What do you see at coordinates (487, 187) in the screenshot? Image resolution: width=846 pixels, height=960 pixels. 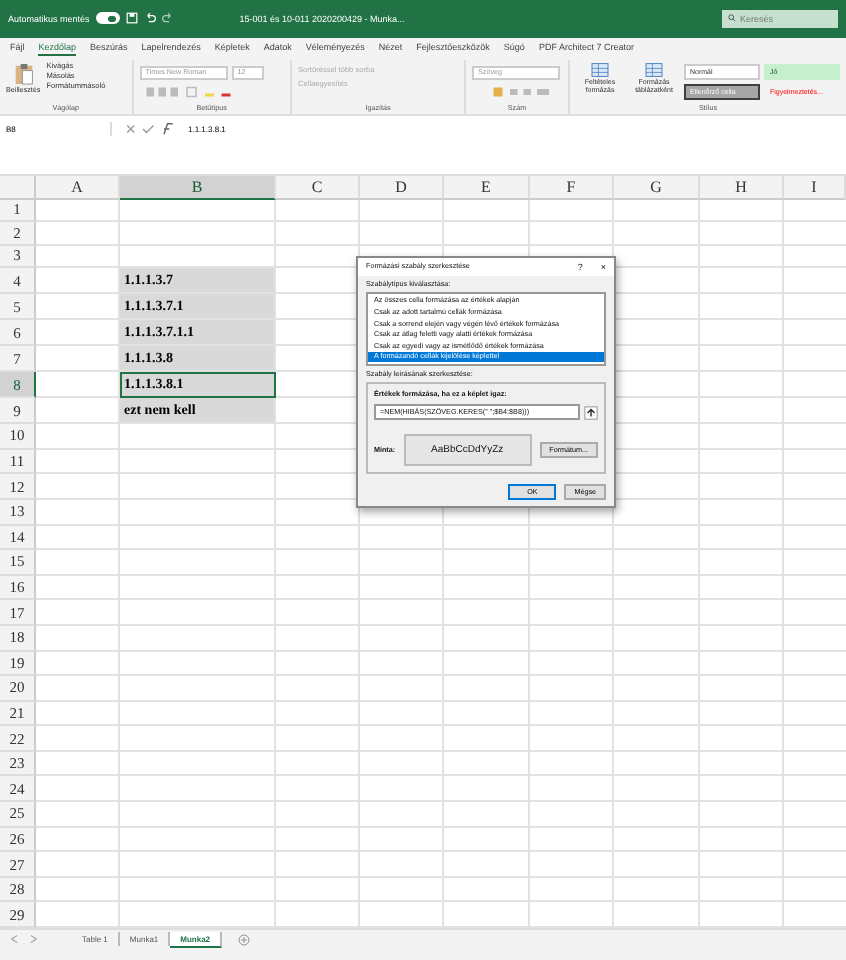 I see `column-header: E` at bounding box center [487, 187].